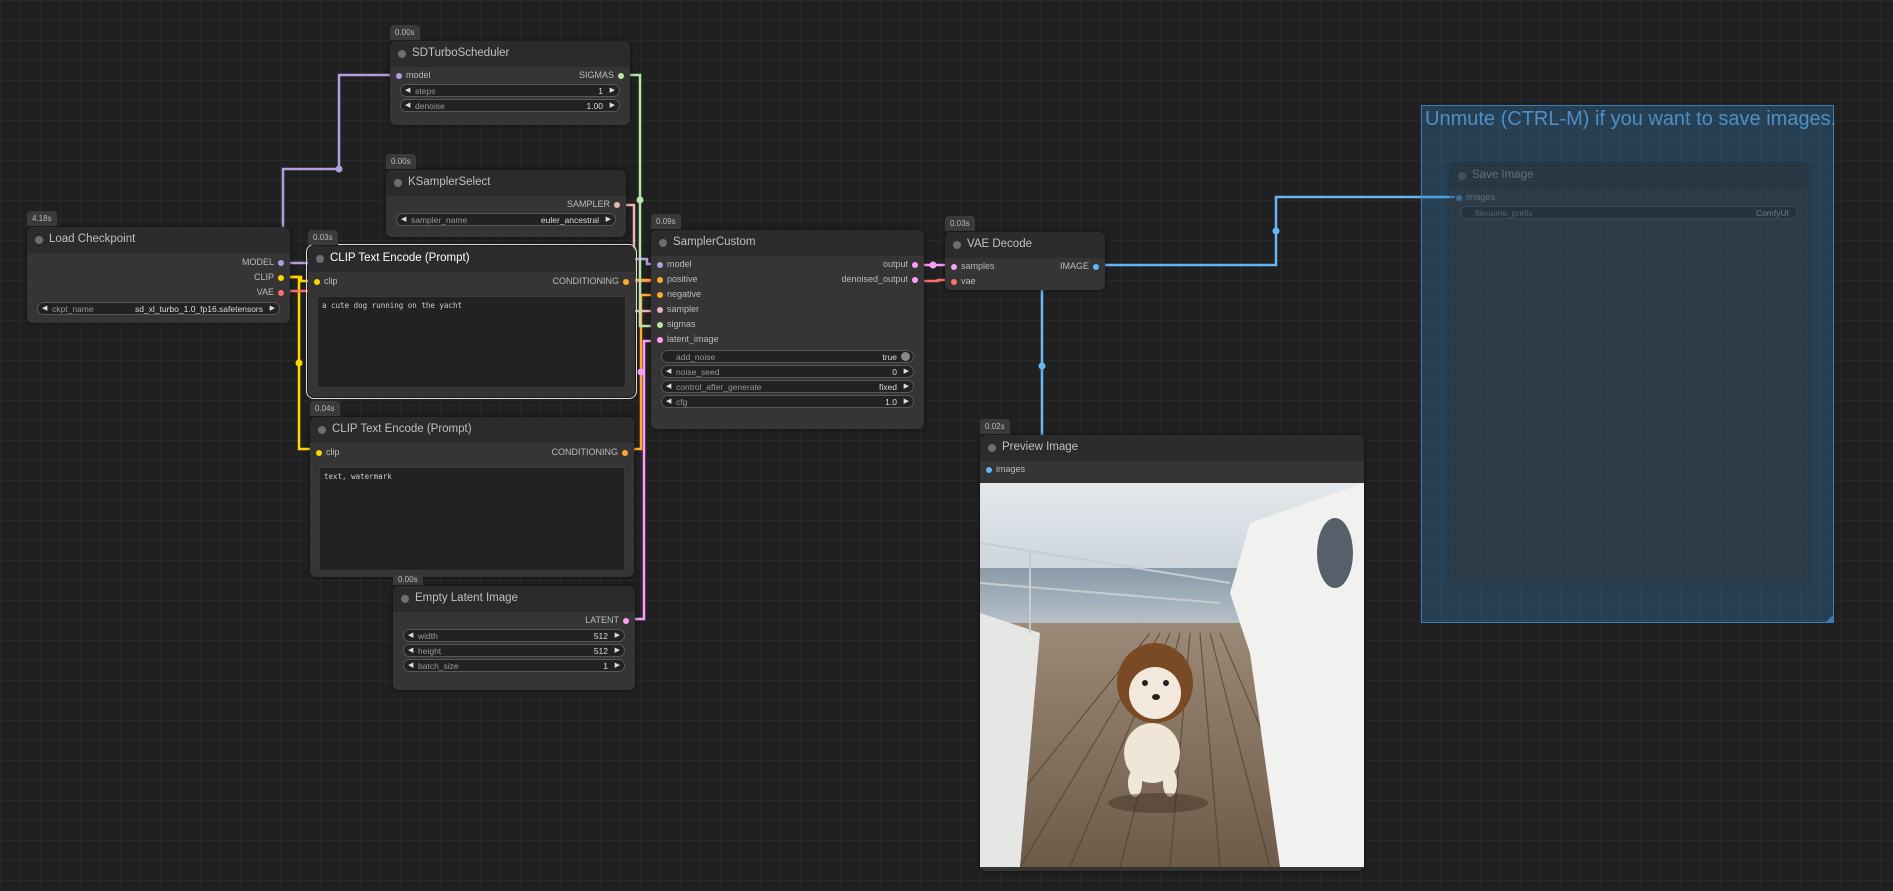  What do you see at coordinates (621, 76) in the screenshot?
I see `output-slot-sigmas` at bounding box center [621, 76].